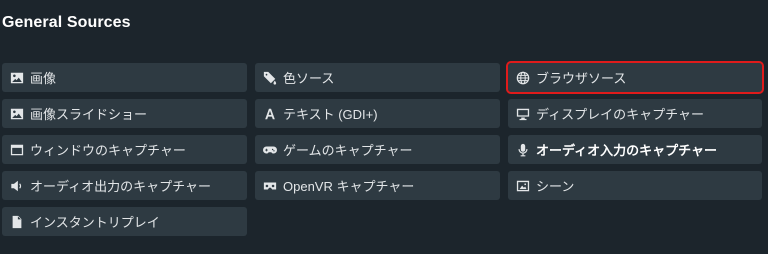 The image size is (768, 254). What do you see at coordinates (270, 150) in the screenshot?
I see `gamepad-icon` at bounding box center [270, 150].